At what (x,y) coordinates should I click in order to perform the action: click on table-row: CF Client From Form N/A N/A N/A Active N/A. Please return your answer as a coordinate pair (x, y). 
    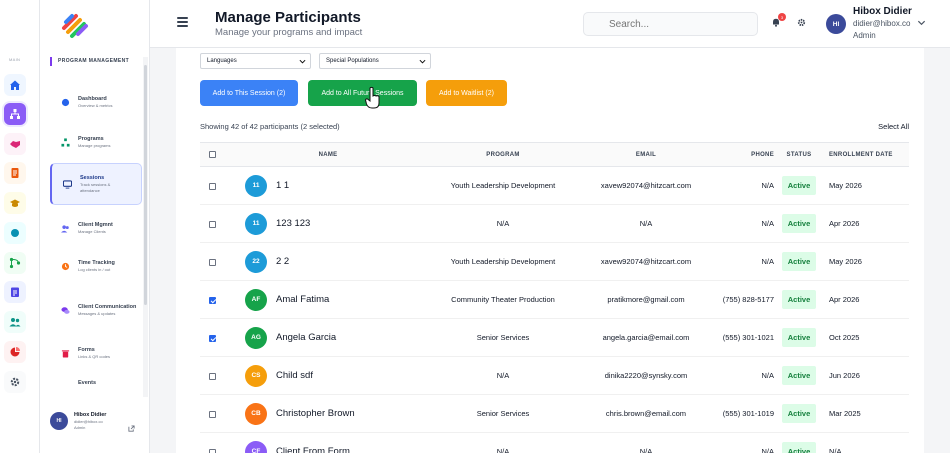
    Looking at the image, I should click on (554, 442).